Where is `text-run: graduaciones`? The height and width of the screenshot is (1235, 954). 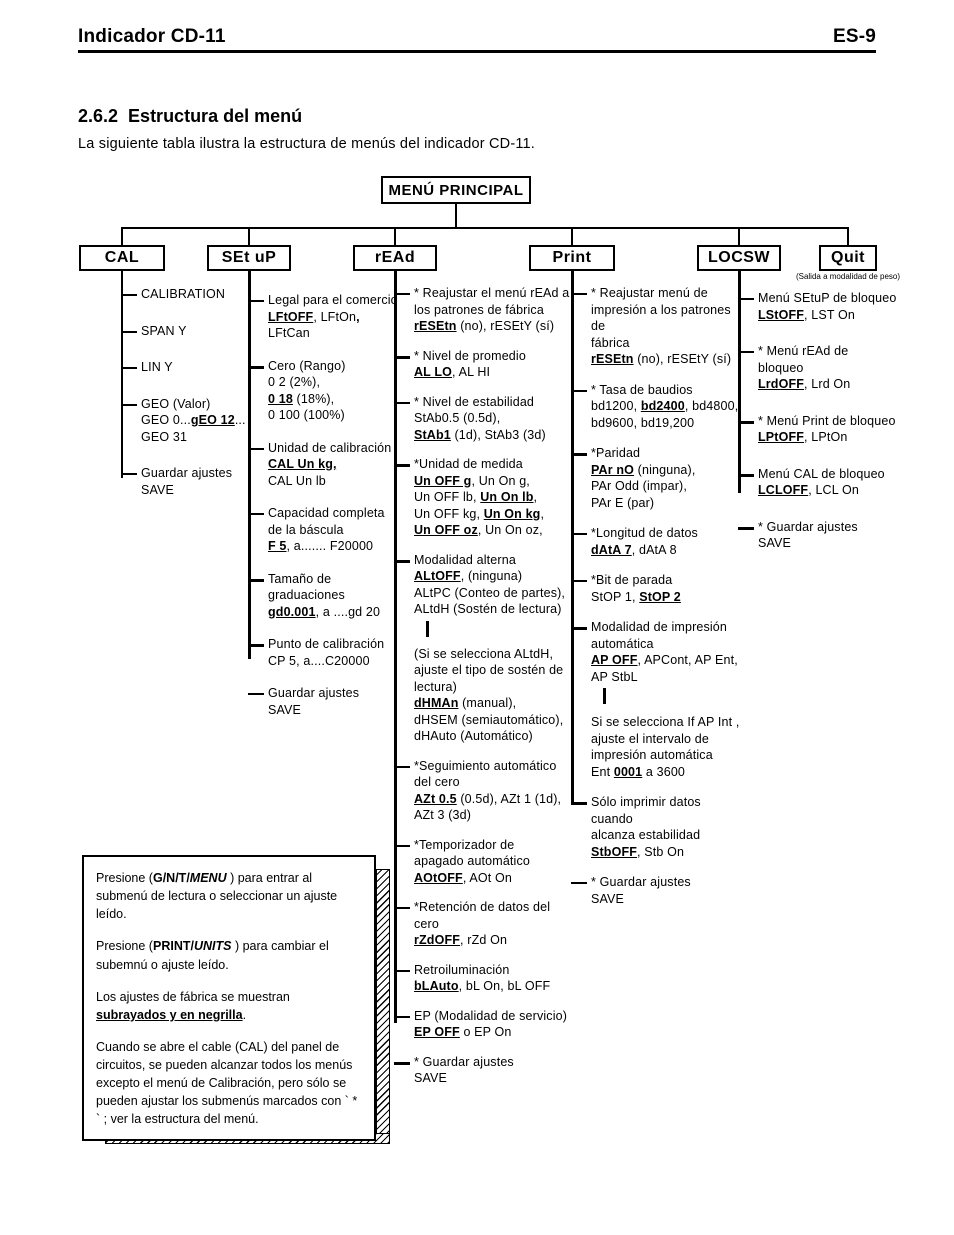 text-run: graduaciones is located at coordinates (306, 595).